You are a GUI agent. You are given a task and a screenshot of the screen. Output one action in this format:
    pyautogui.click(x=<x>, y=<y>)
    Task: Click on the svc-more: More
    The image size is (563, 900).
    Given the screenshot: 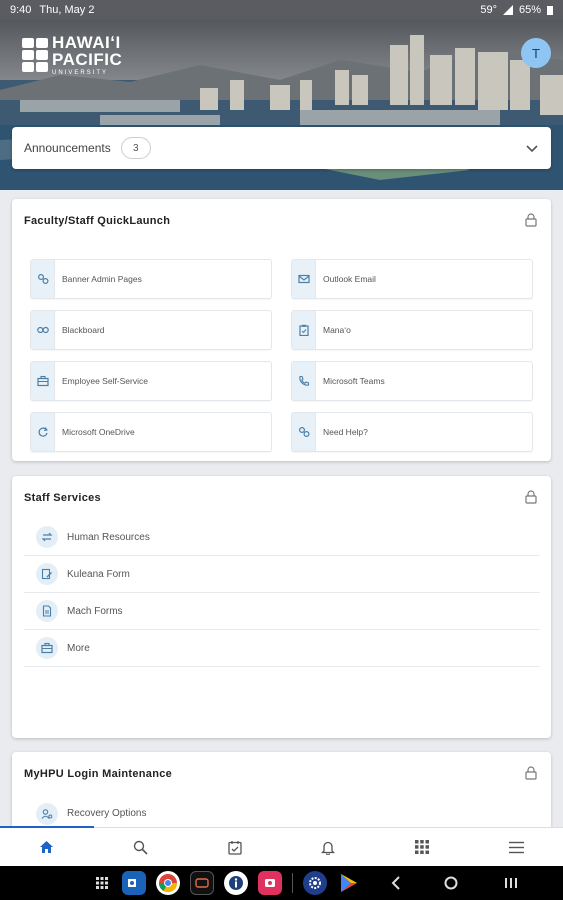 What is the action you would take?
    pyautogui.click(x=282, y=648)
    